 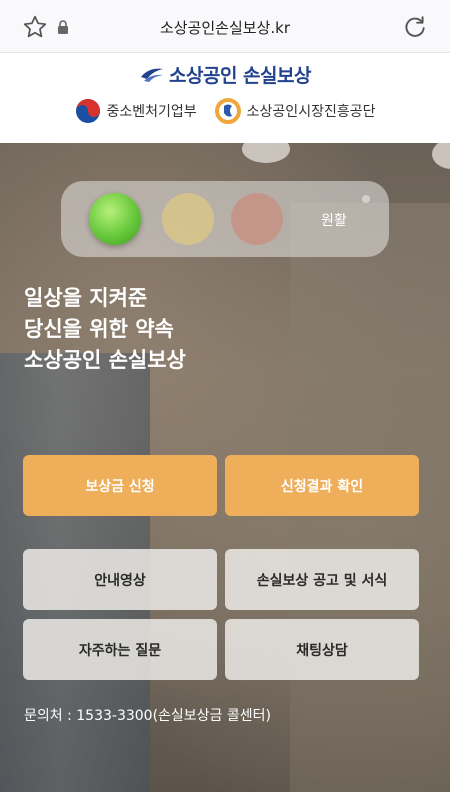 I want to click on brand-logo-icon, so click(x=152, y=75).